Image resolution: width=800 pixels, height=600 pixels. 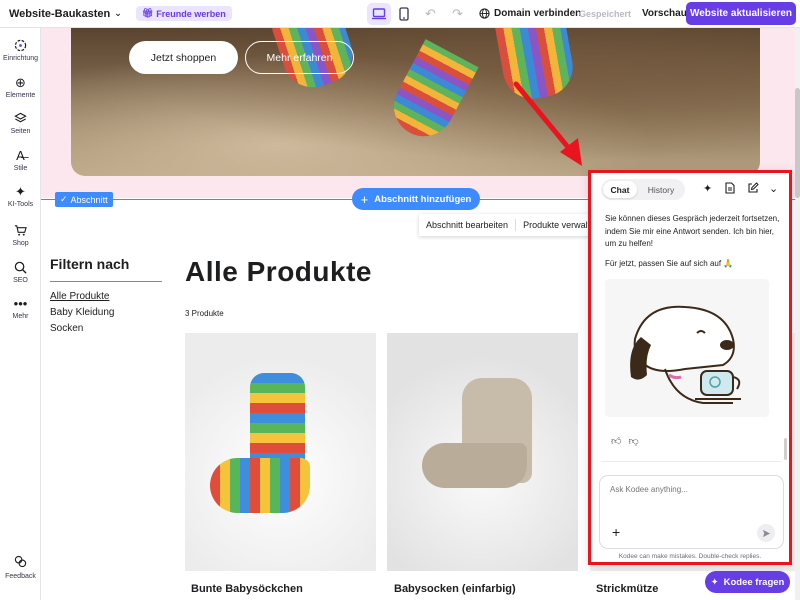 I want to click on add-section-button: + Abschnitt hinzufügen, so click(x=416, y=199).